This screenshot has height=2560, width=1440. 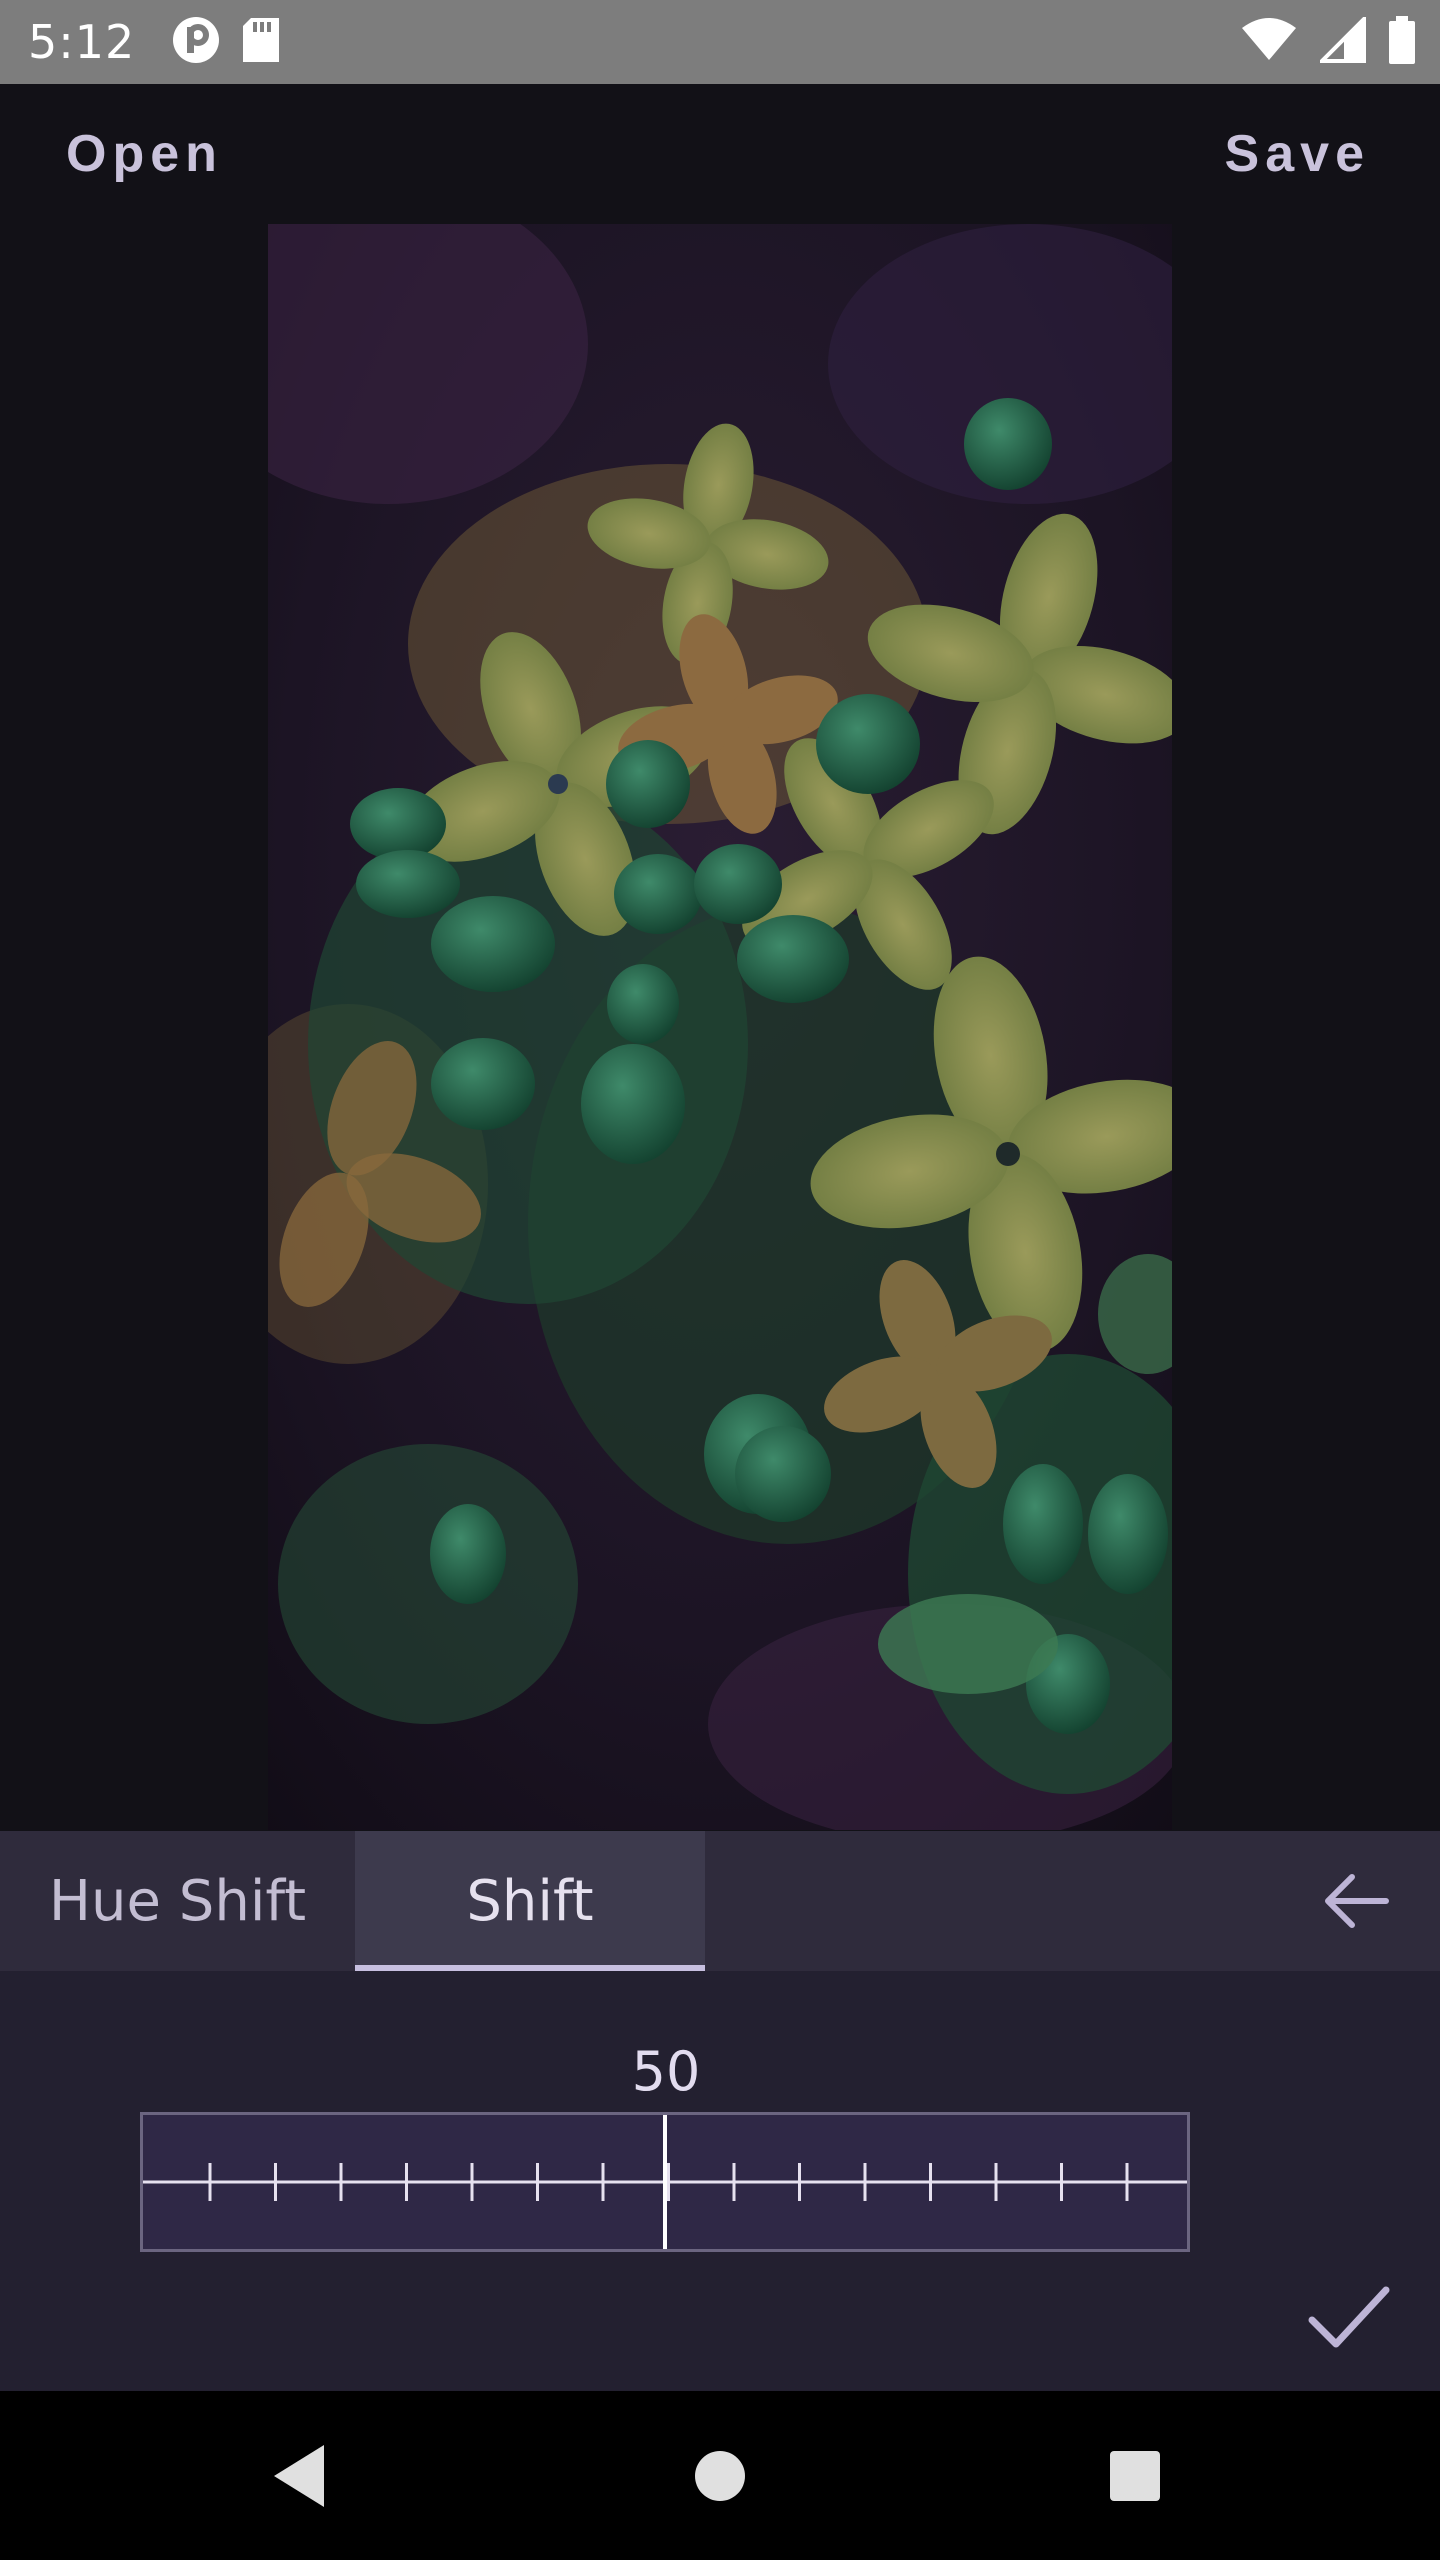 I want to click on check-icon, so click(x=1348, y=2327).